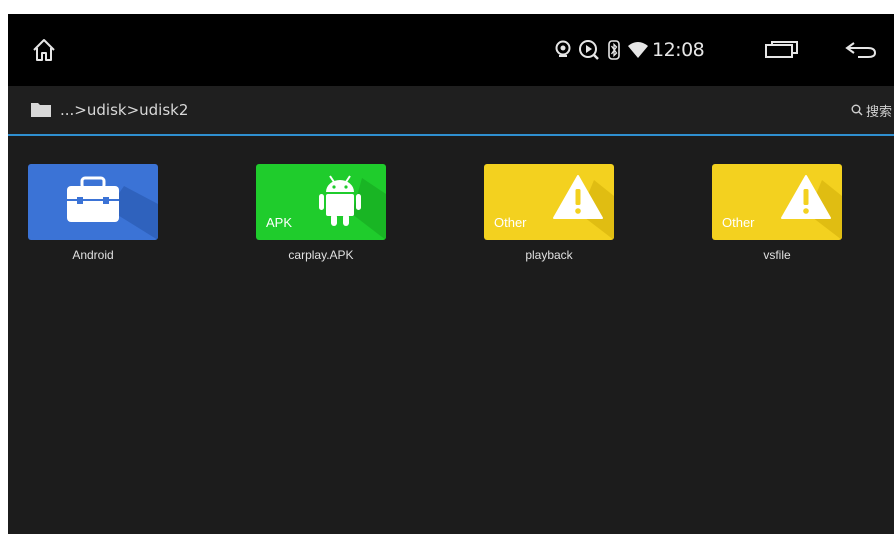  What do you see at coordinates (549, 255) in the screenshot?
I see `file-name: playback` at bounding box center [549, 255].